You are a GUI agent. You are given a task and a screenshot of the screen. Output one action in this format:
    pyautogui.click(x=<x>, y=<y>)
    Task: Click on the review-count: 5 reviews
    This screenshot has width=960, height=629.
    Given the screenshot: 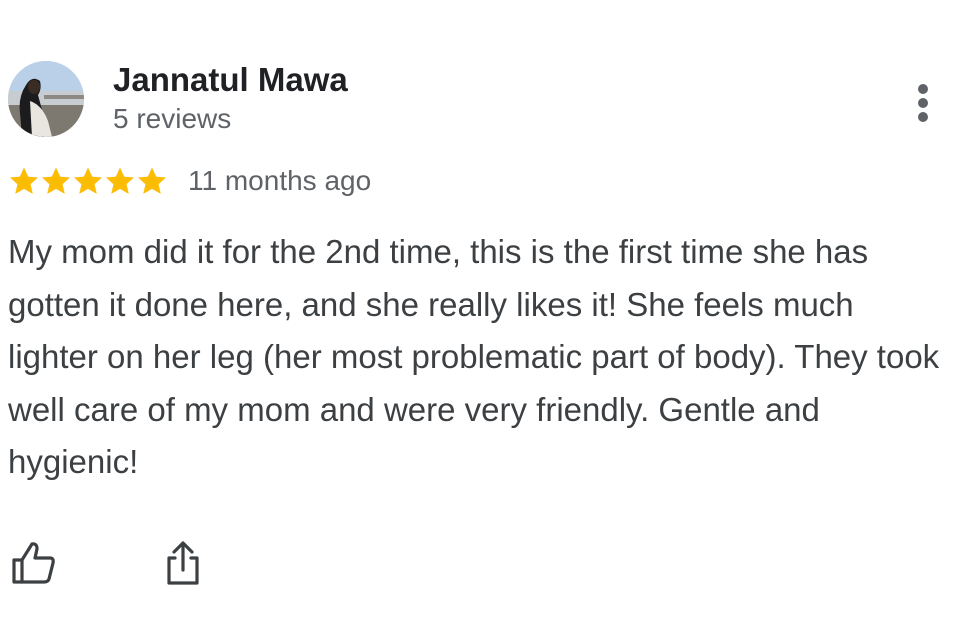 What is the action you would take?
    pyautogui.click(x=172, y=119)
    